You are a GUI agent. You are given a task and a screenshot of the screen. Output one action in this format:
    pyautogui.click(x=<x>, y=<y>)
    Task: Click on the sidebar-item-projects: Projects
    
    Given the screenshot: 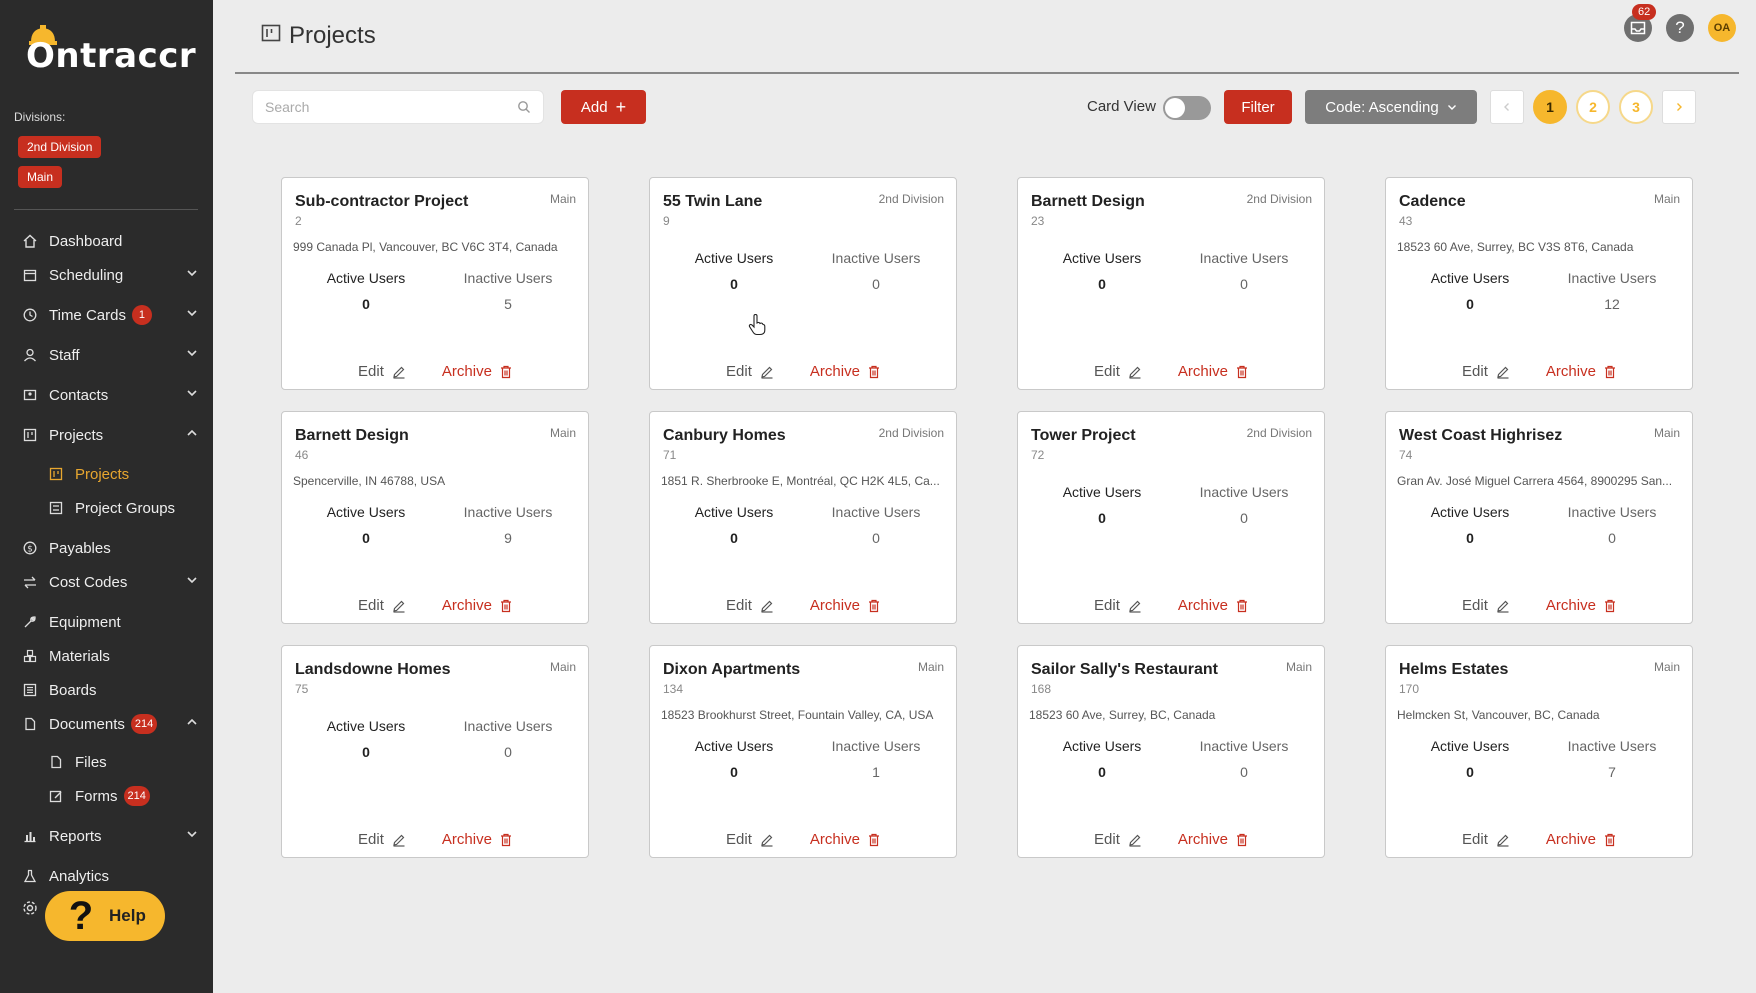 What is the action you would take?
    pyautogui.click(x=110, y=435)
    